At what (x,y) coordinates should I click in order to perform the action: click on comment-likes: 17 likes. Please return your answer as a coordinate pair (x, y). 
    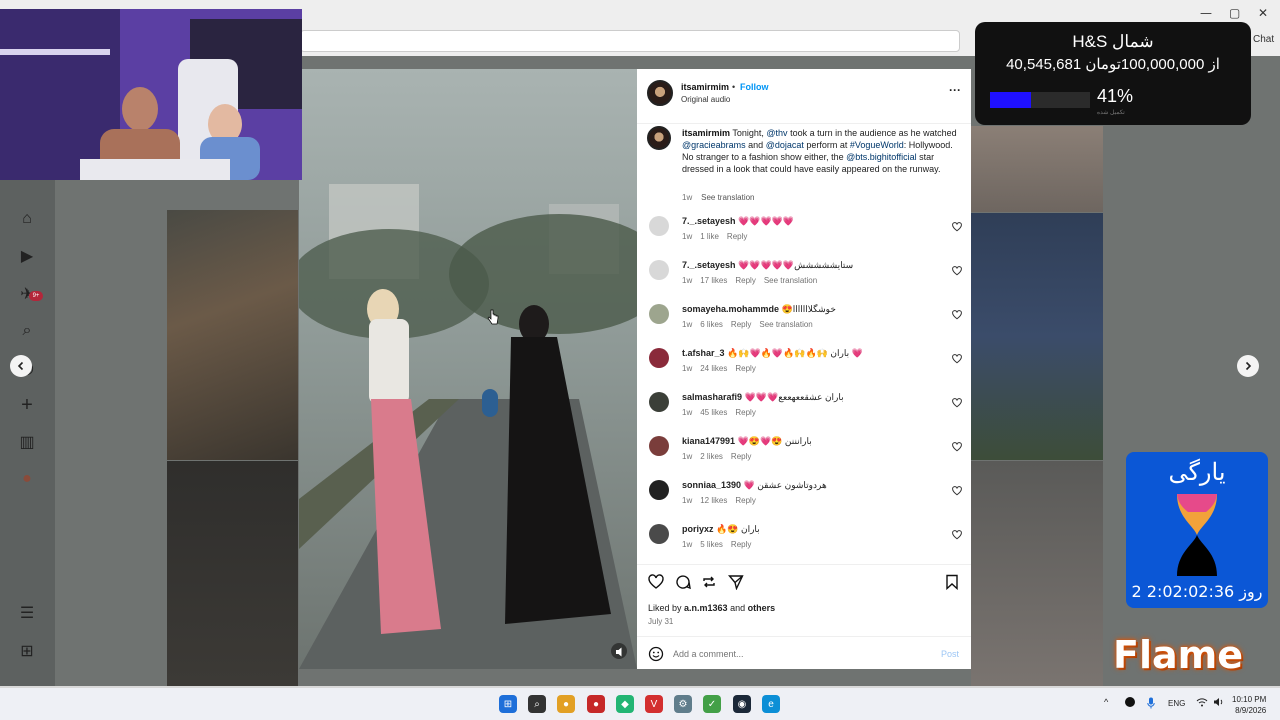
    Looking at the image, I should click on (713, 280).